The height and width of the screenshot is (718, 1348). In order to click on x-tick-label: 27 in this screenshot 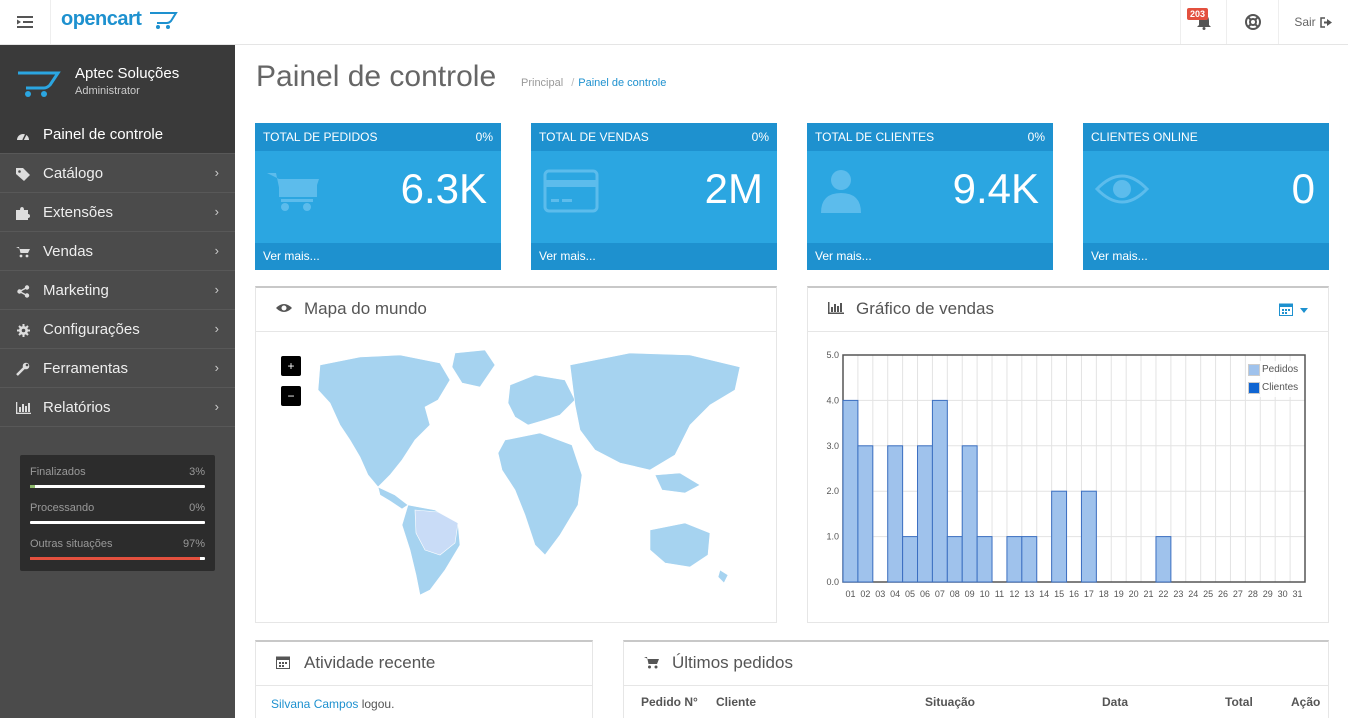, I will do `click(1238, 594)`.